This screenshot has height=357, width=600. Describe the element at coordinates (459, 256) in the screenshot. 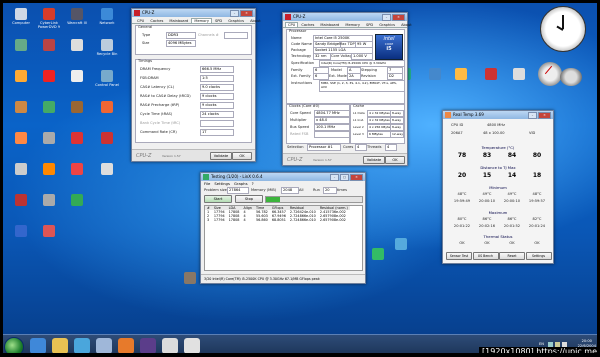

I see `sensor-test-button: Sensor Test` at that location.